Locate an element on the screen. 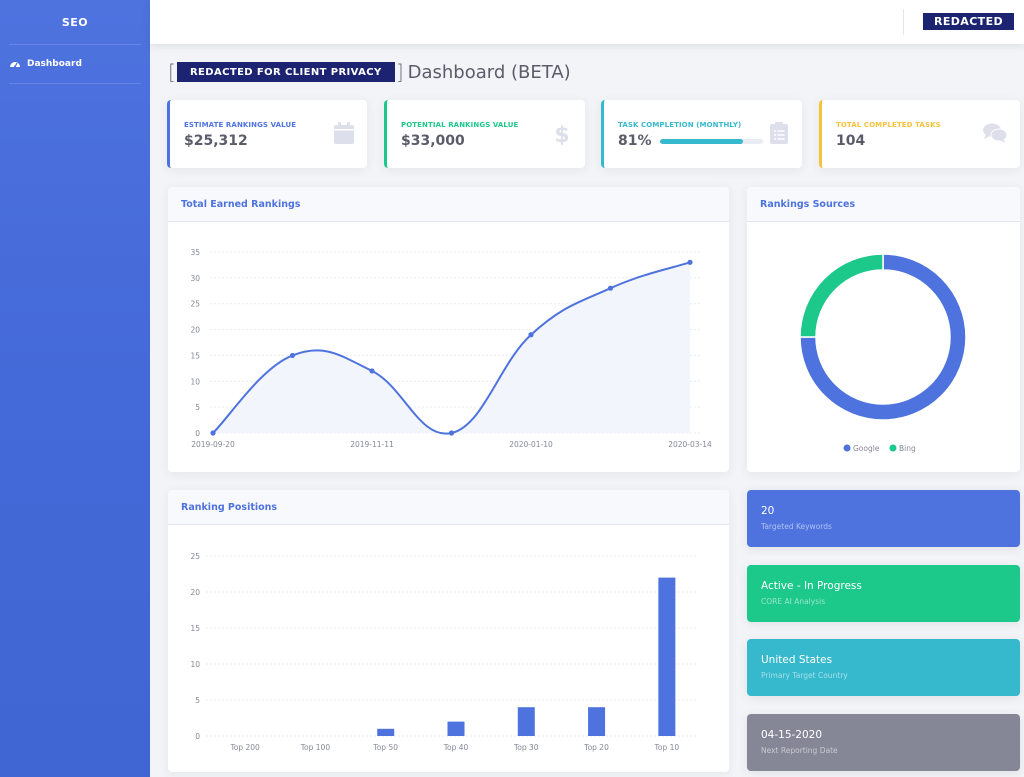 The image size is (1024, 777). sidebar-item-label: Dashboard is located at coordinates (54, 64).